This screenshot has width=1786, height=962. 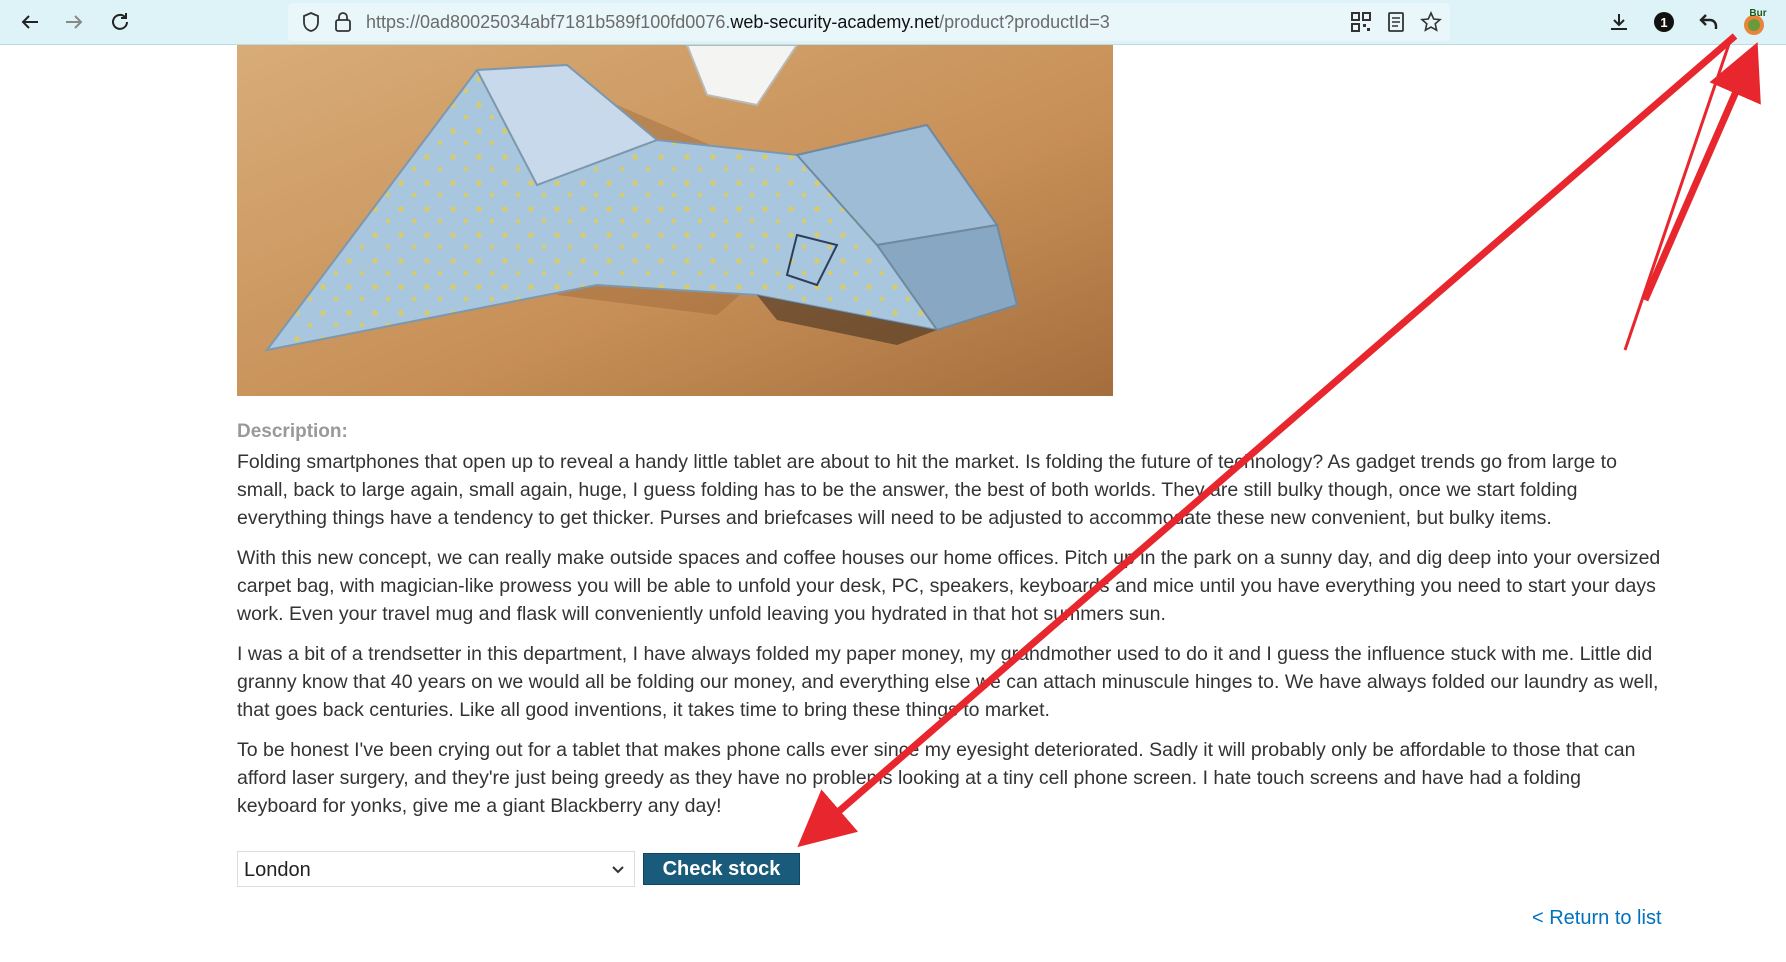 I want to click on annotation-arrow, so click(x=1701, y=172).